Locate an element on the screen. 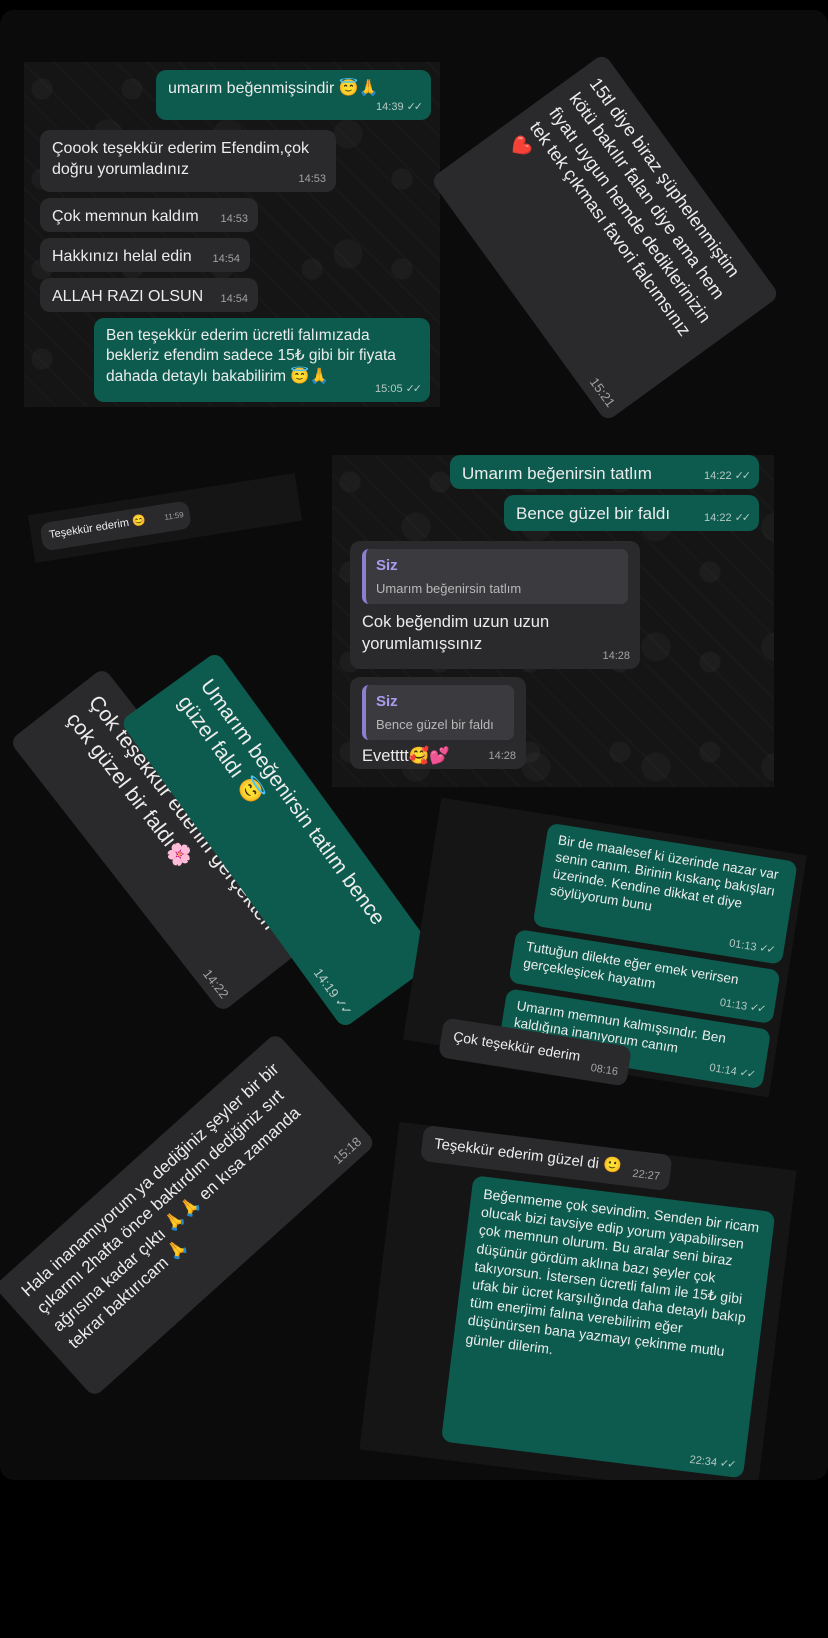 This screenshot has height=1638, width=828. message-text: Teşekkür ederim 😊 is located at coordinates (97, 528).